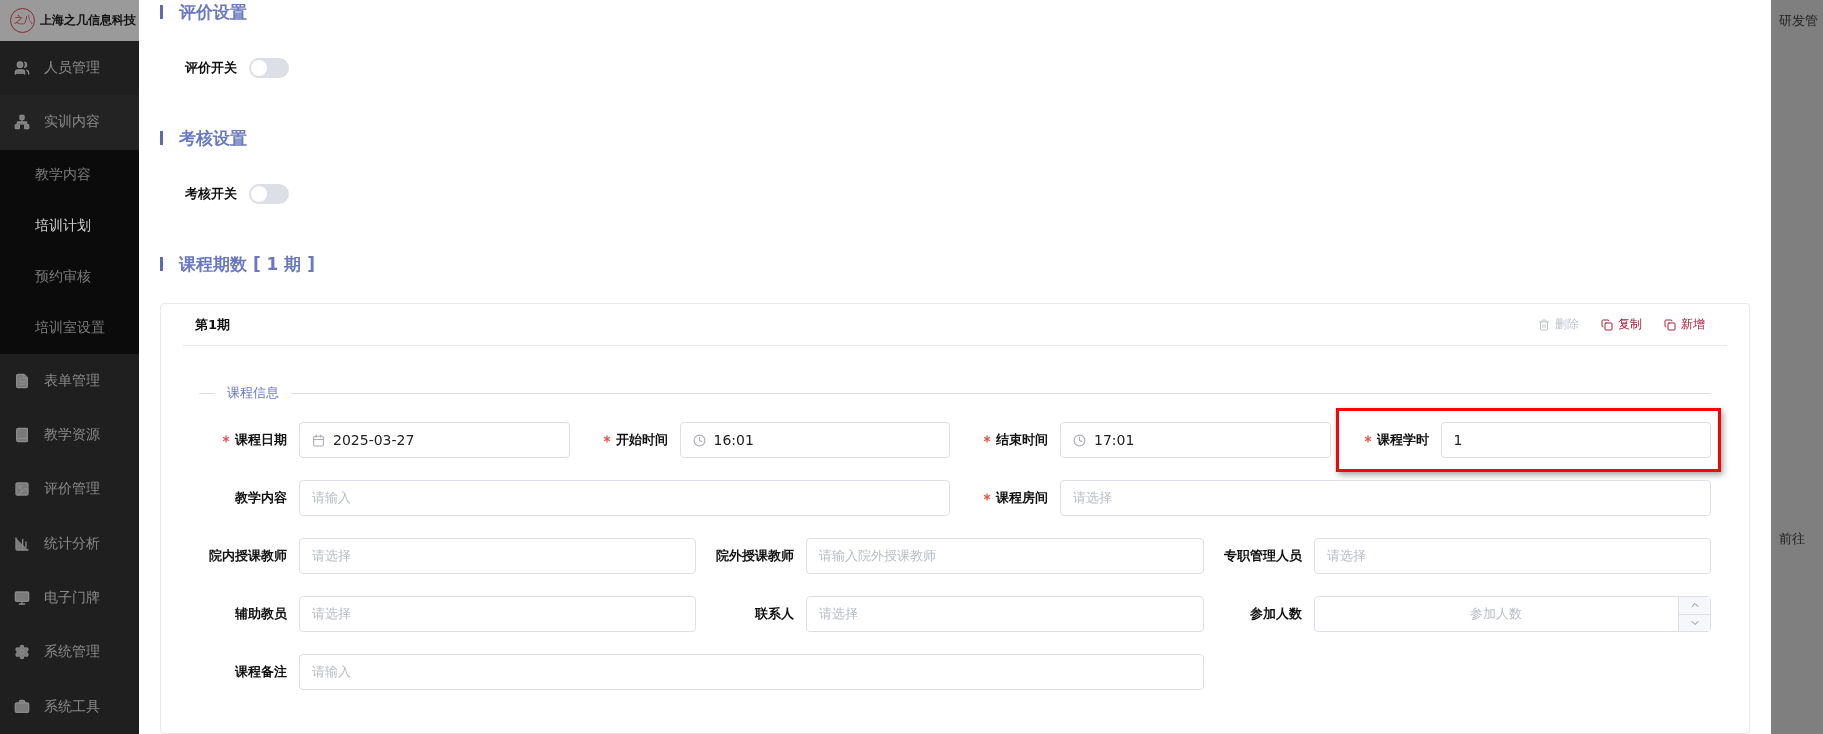  I want to click on section-heading: 考核设置, so click(213, 138).